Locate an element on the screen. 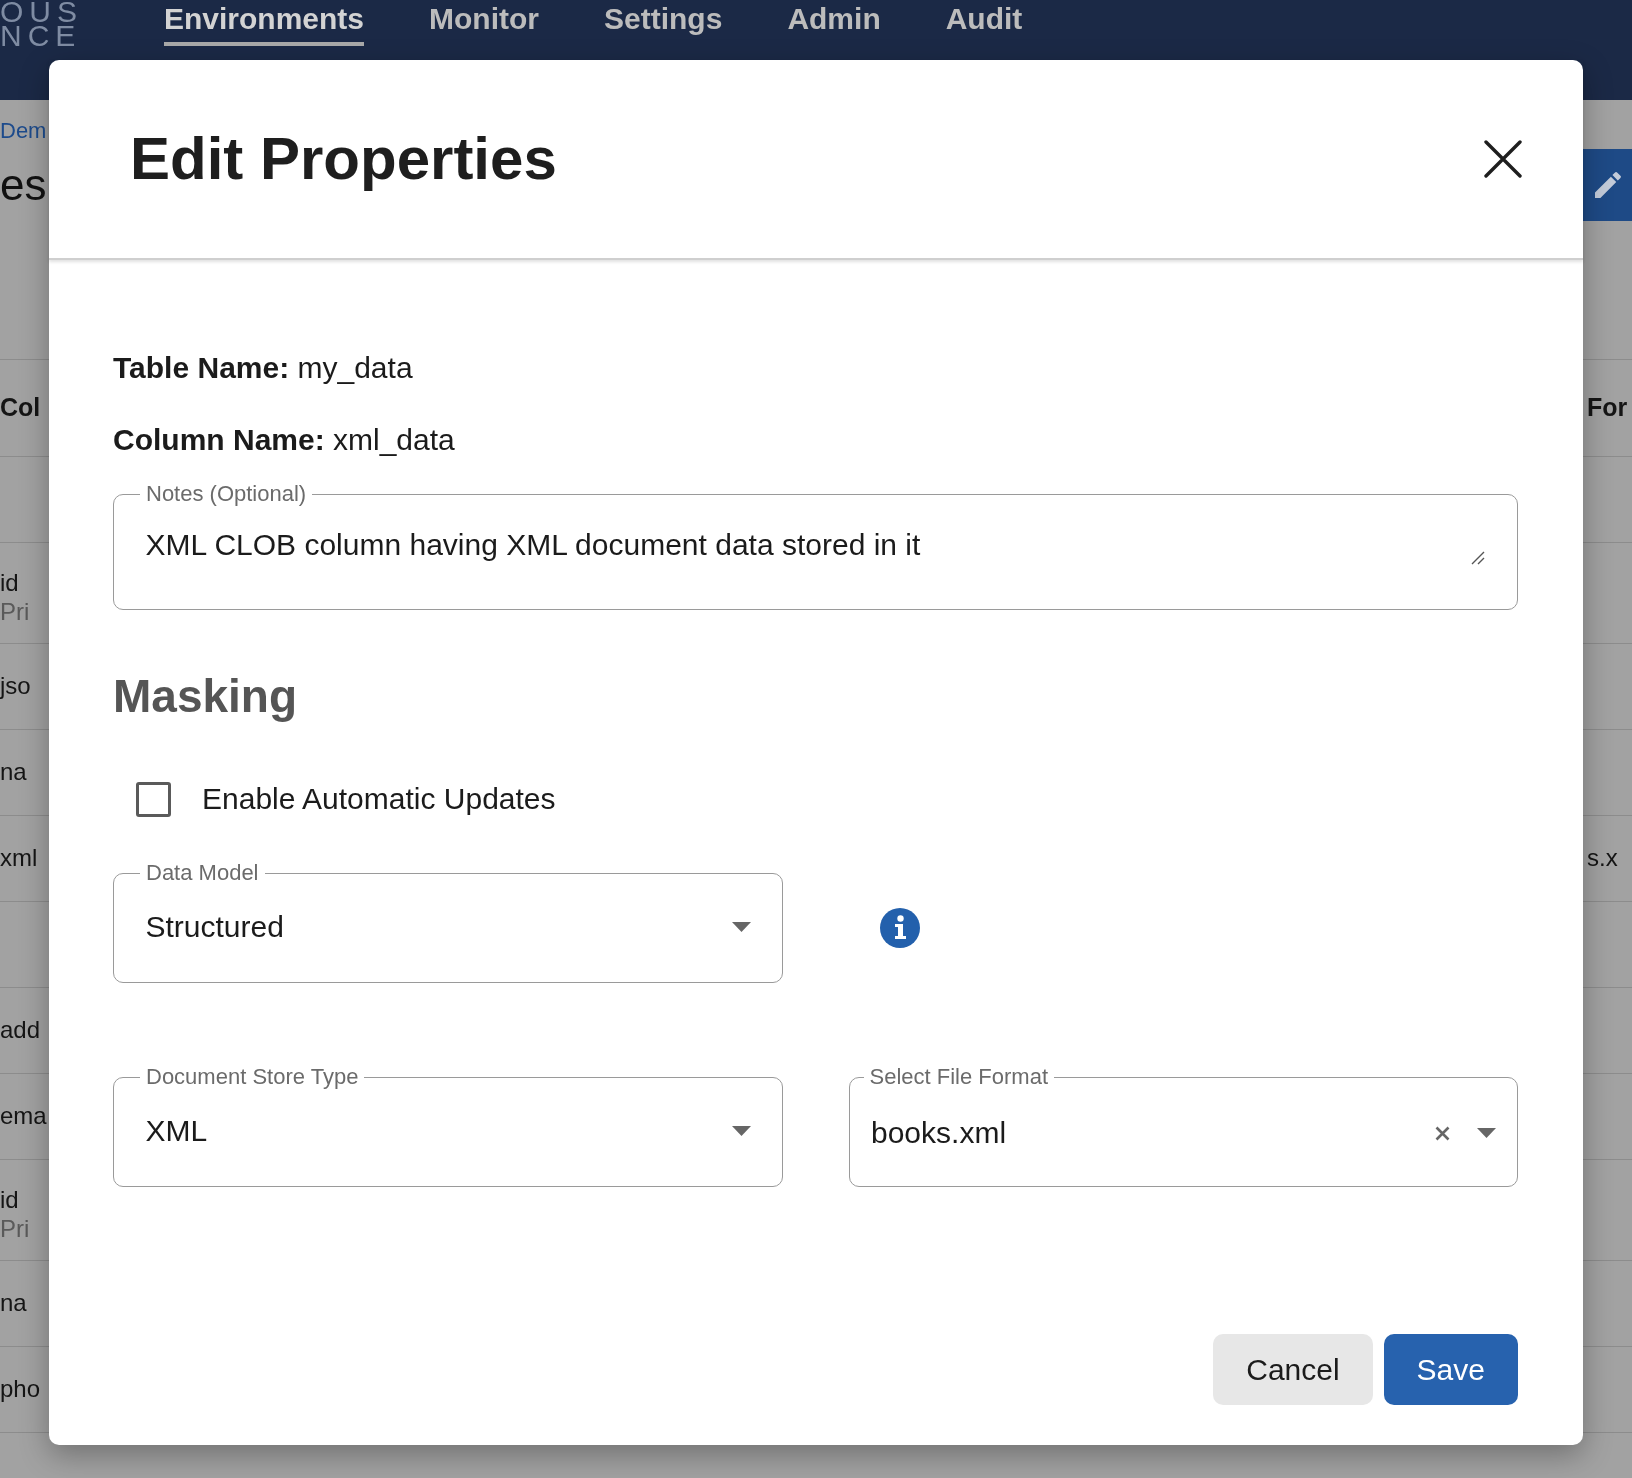  cell-text: jso is located at coordinates (15, 685).